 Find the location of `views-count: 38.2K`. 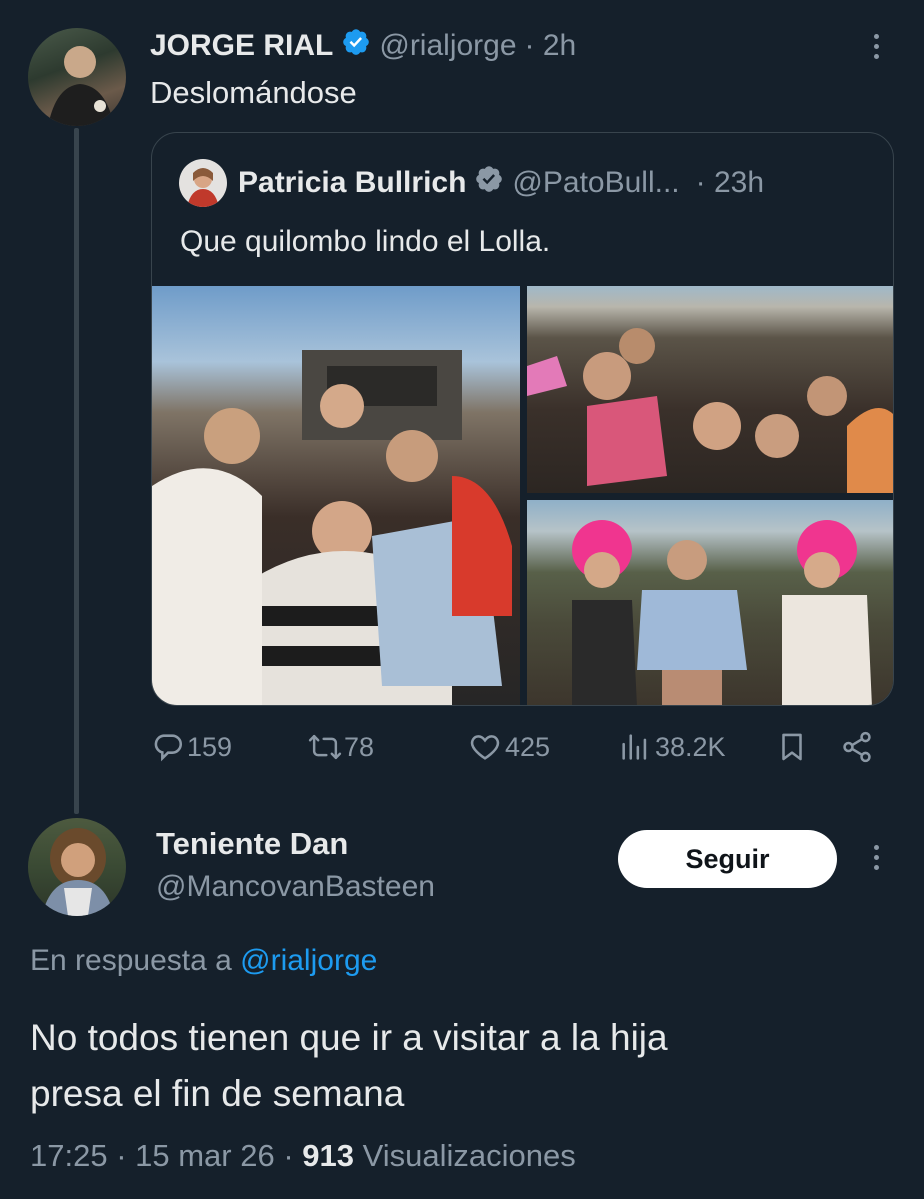

views-count: 38.2K is located at coordinates (690, 746).